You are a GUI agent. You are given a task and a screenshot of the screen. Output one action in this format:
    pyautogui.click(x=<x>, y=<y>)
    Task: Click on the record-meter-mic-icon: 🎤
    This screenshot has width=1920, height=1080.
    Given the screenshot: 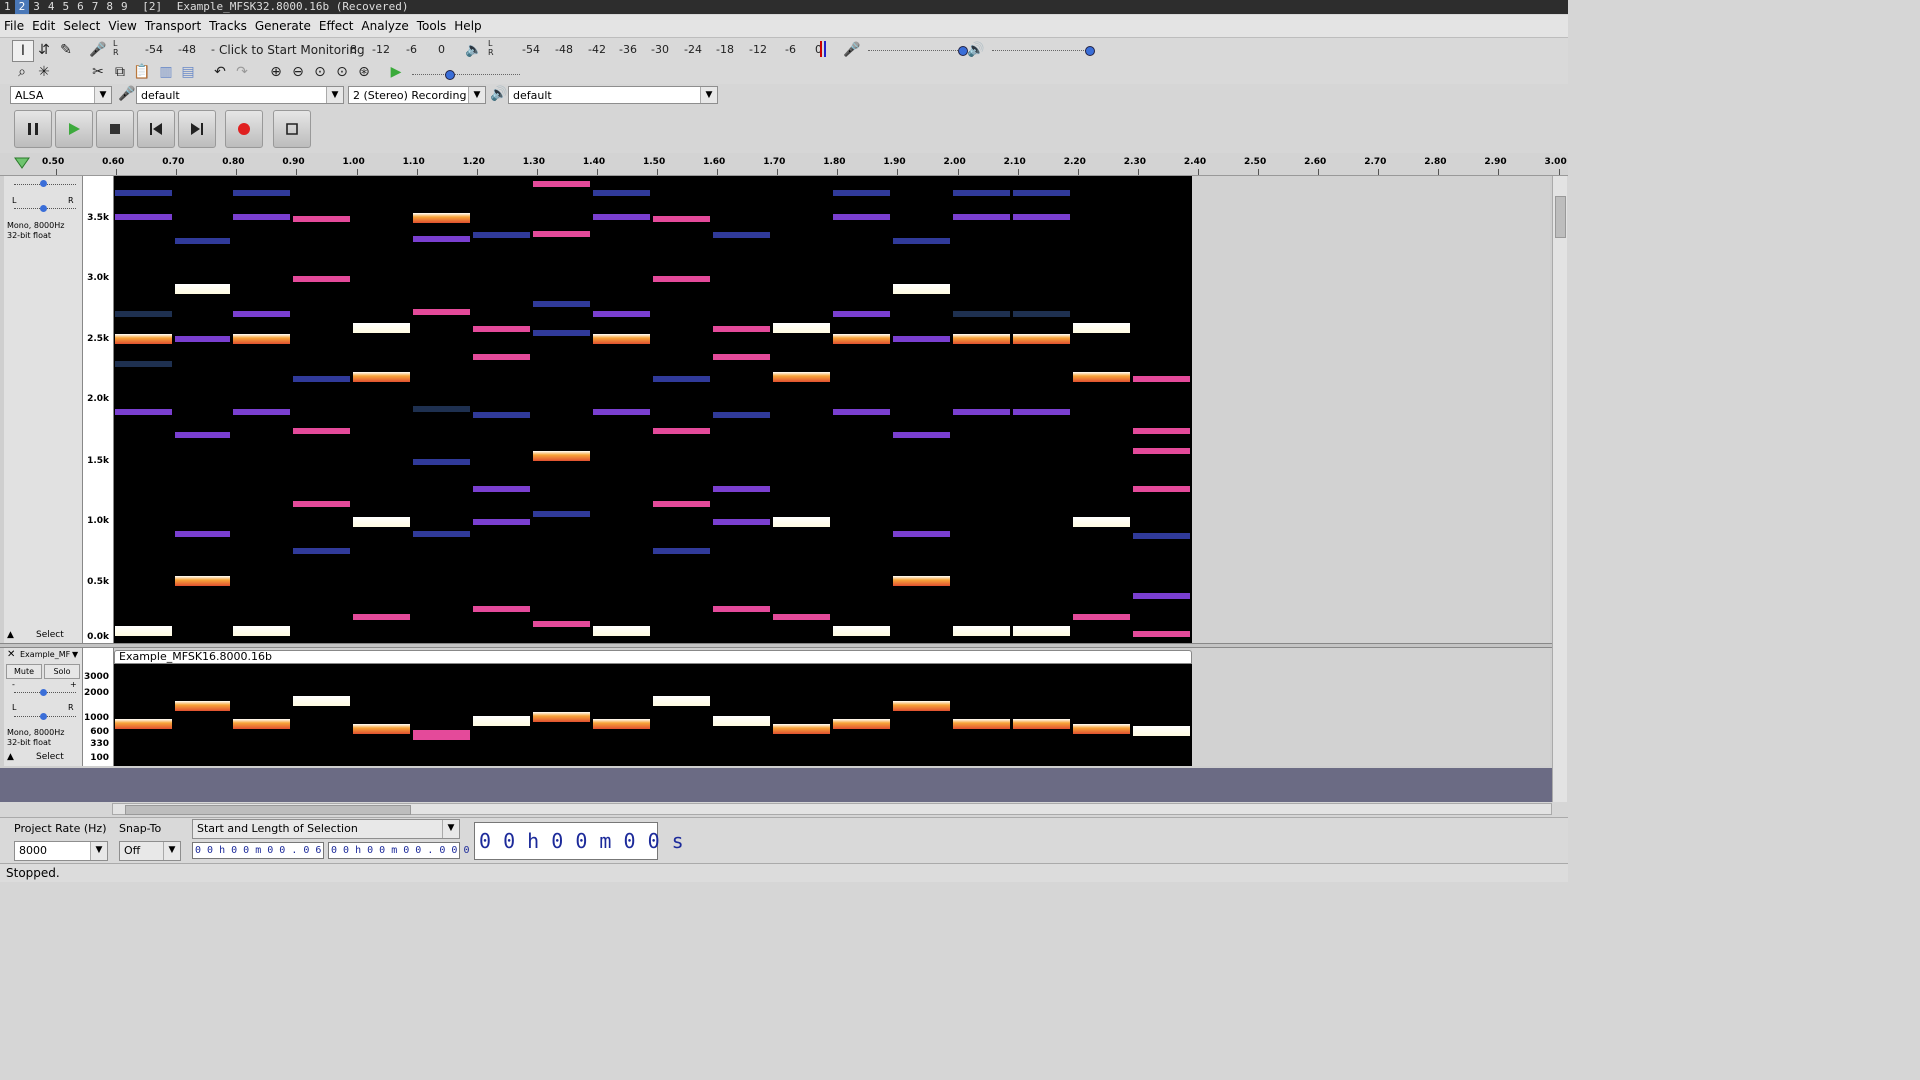 What is the action you would take?
    pyautogui.click(x=98, y=50)
    